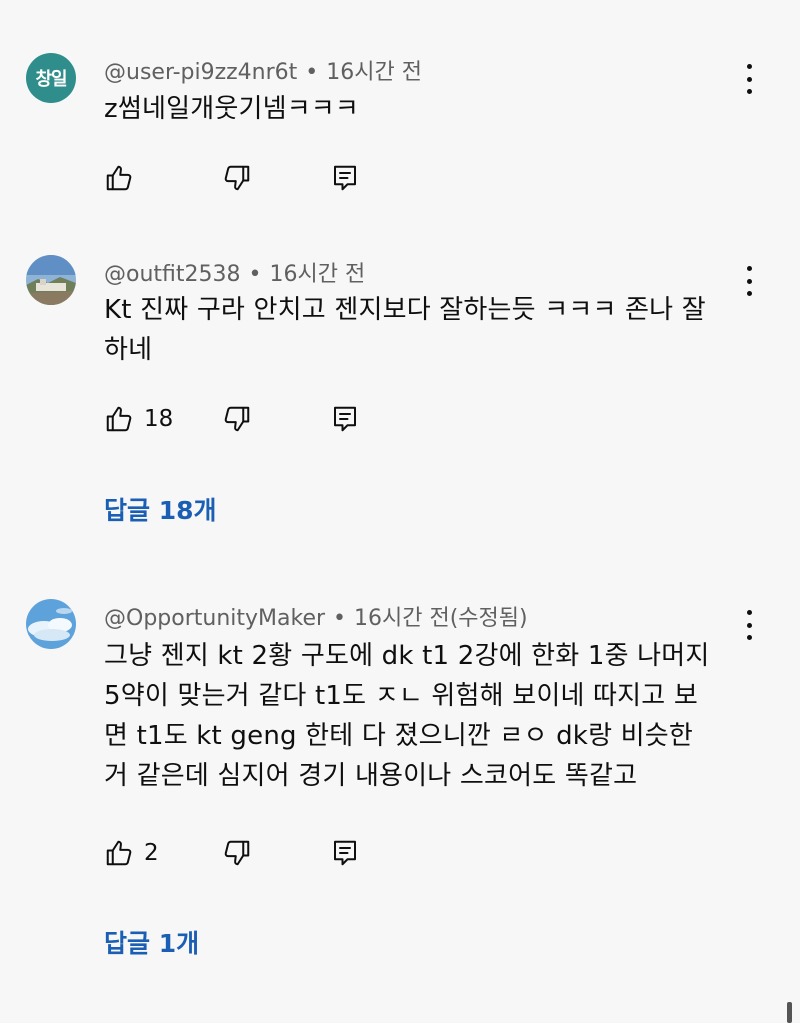 This screenshot has height=1023, width=800. I want to click on comment-text-line: Kt 진짜 구라 안치고 젠지보다 잘하는듯 ㅋㅋㅋ 존나 잘, so click(405, 310).